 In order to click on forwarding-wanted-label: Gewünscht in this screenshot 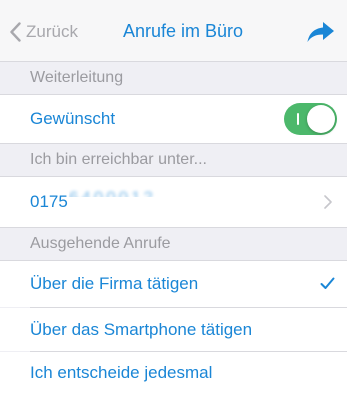, I will do `click(73, 118)`.